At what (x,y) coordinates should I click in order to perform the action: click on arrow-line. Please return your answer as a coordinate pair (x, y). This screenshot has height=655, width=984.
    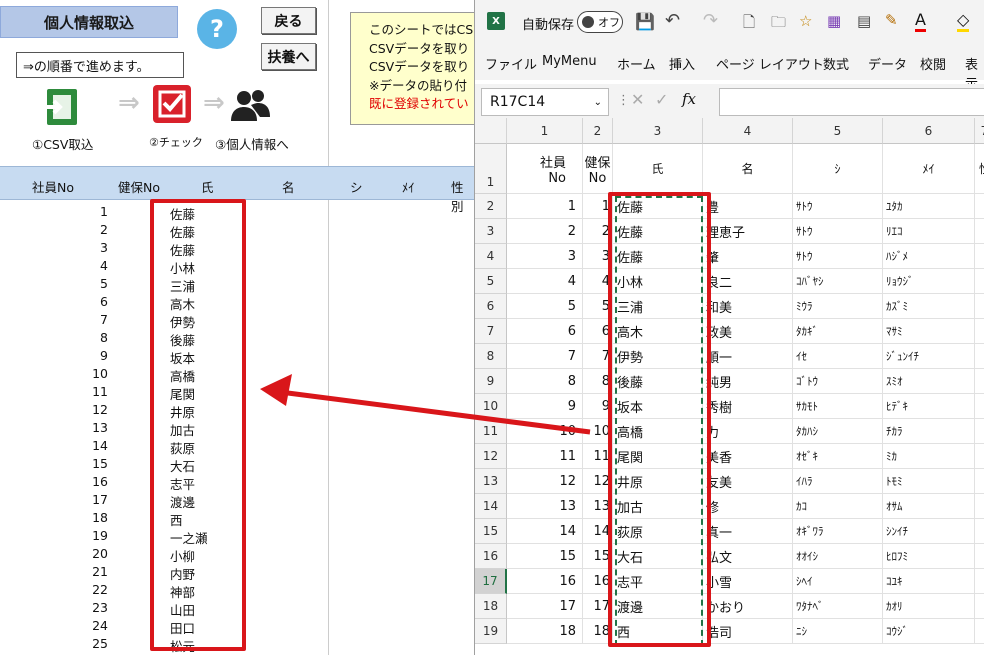
    Looking at the image, I should click on (435, 412).